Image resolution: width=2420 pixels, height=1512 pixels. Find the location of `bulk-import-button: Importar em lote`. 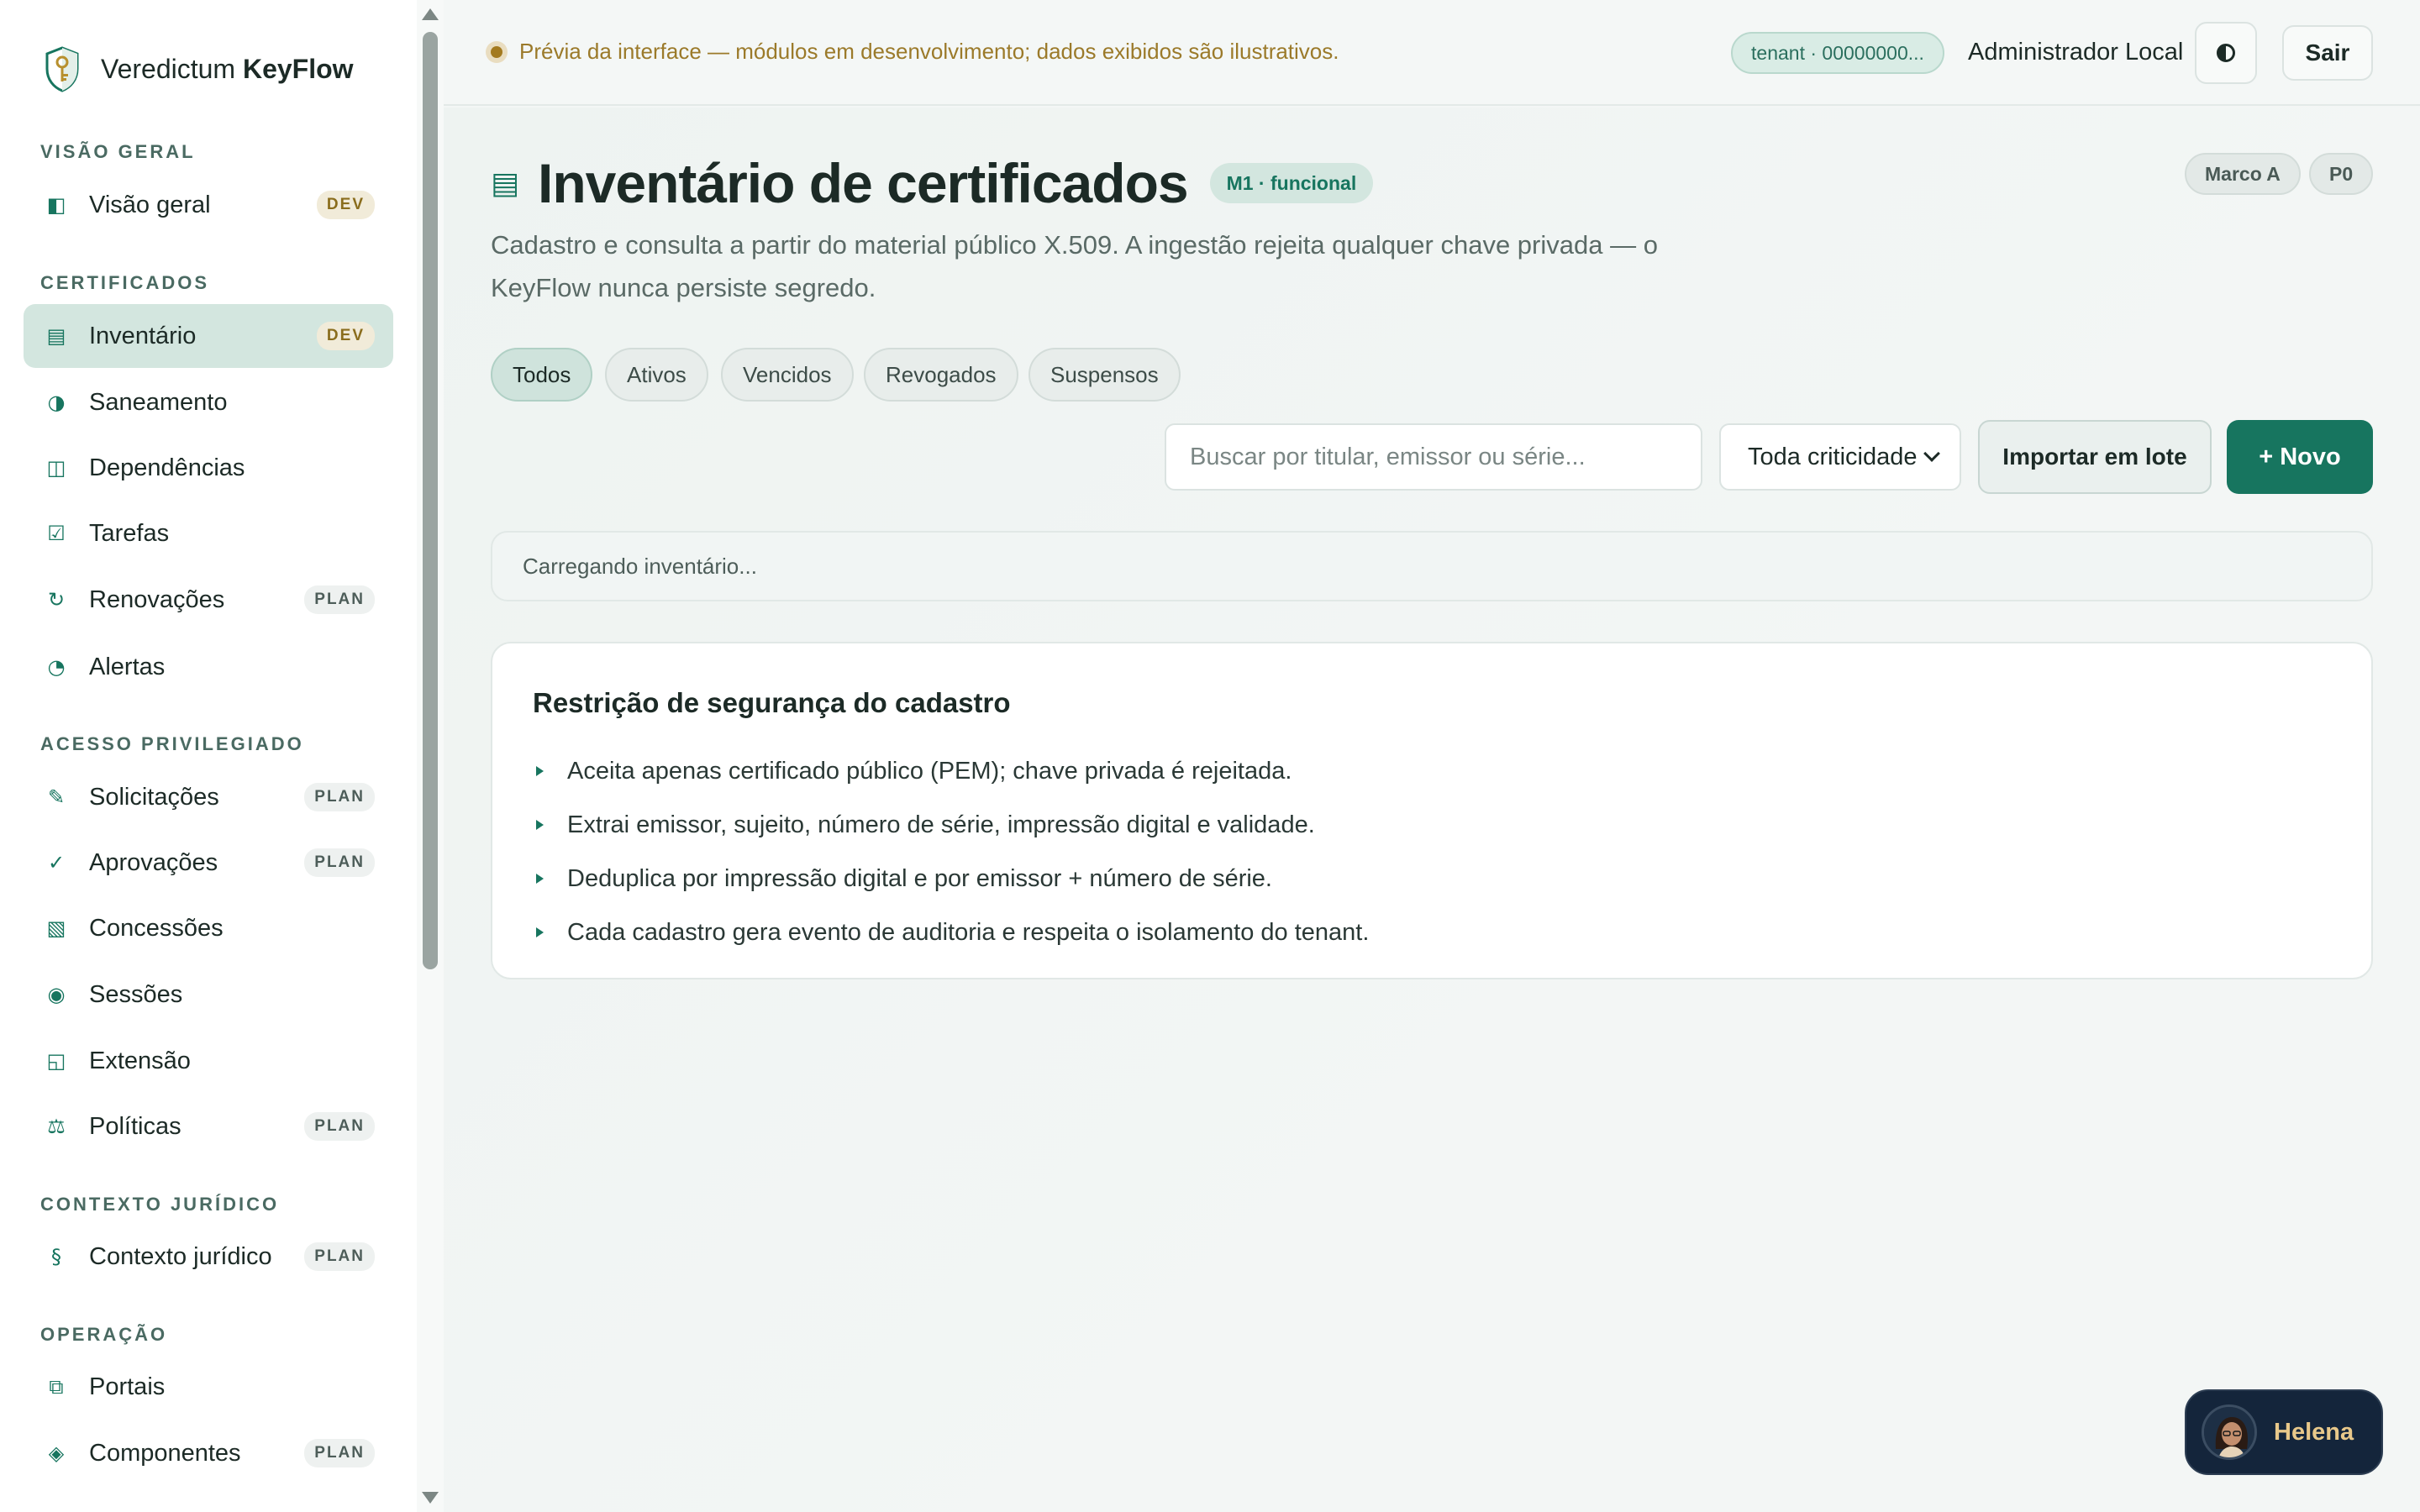

bulk-import-button: Importar em lote is located at coordinates (2095, 457).